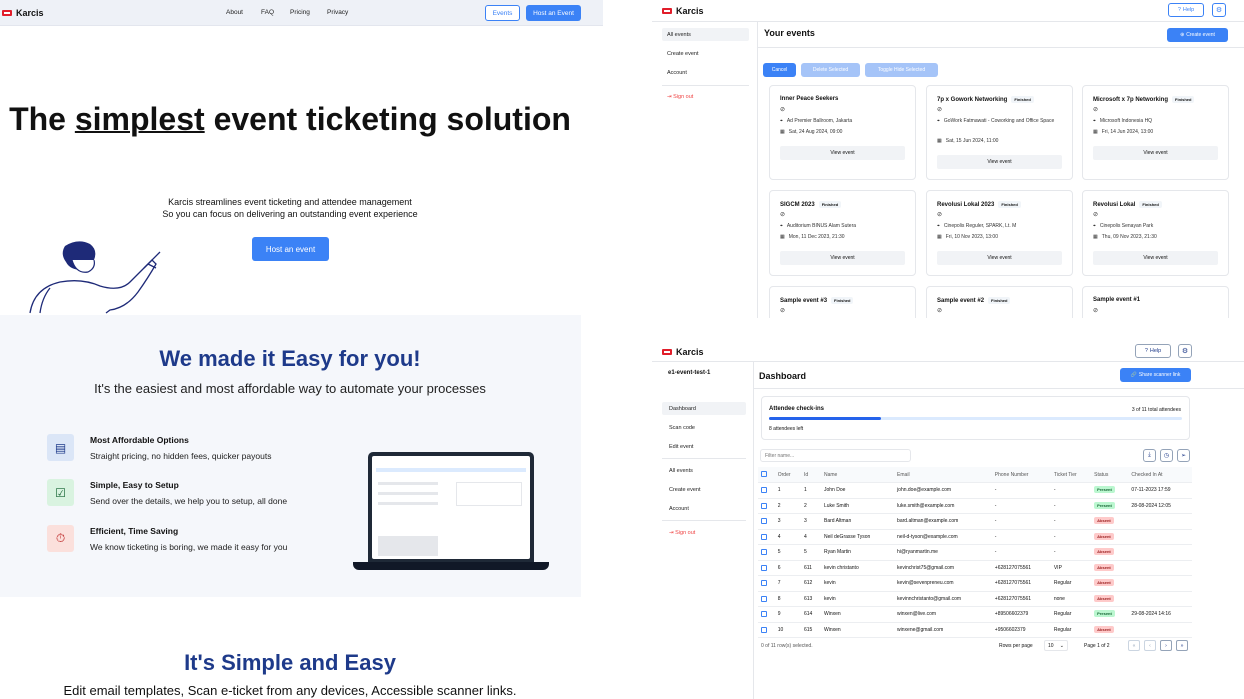 This screenshot has width=1244, height=699. What do you see at coordinates (975, 552) in the screenshot?
I see `table-row: 5 5 Ryan Martin hi@ryanmartin.me - - Absent` at bounding box center [975, 552].